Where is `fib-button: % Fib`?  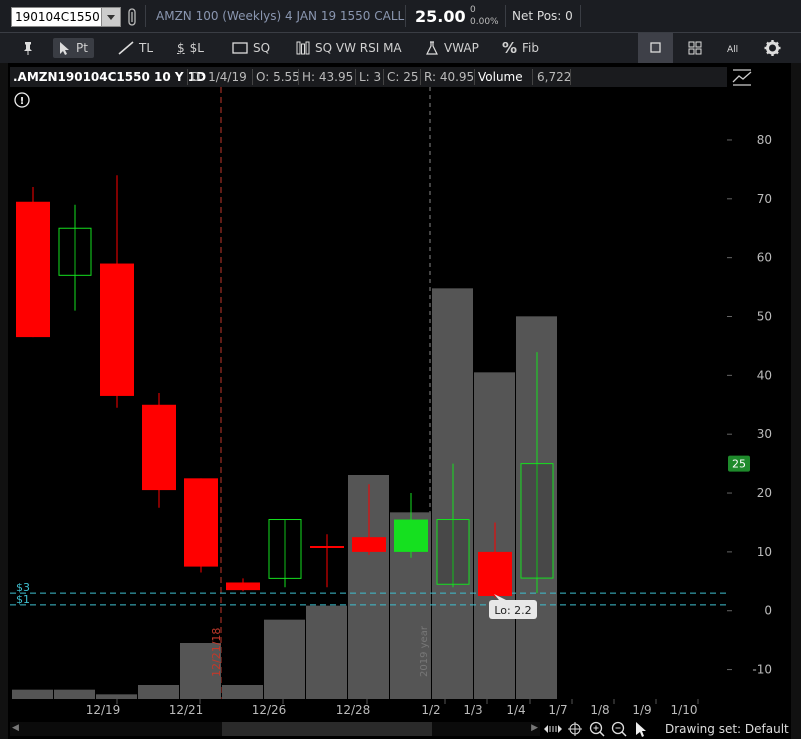 fib-button: % Fib is located at coordinates (520, 48).